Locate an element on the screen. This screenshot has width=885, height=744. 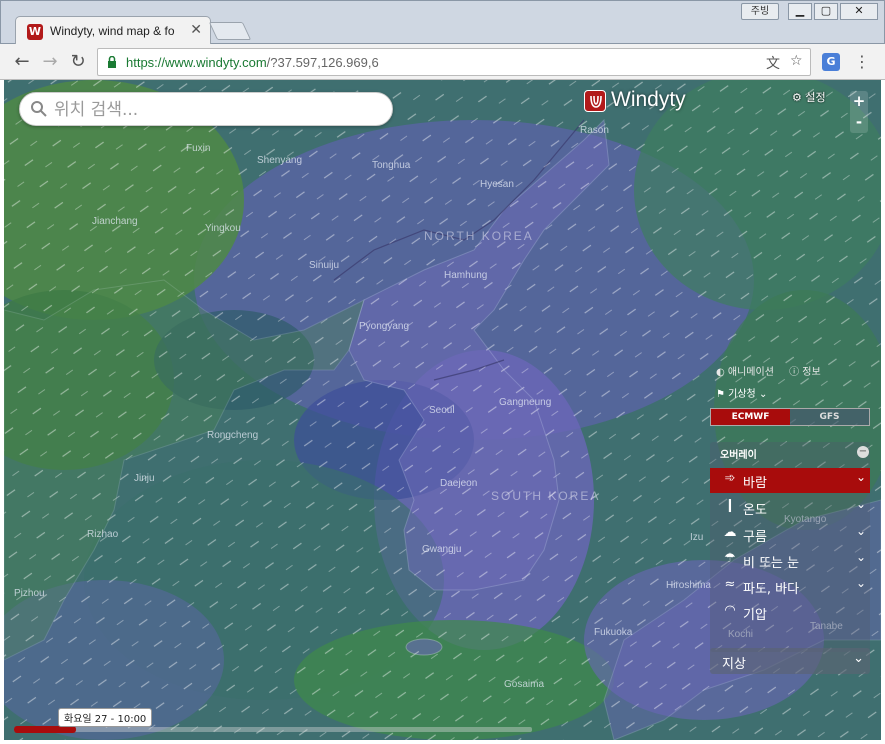
overlay-item-clouds: ☁ 구름 ⌄ is located at coordinates (790, 534).